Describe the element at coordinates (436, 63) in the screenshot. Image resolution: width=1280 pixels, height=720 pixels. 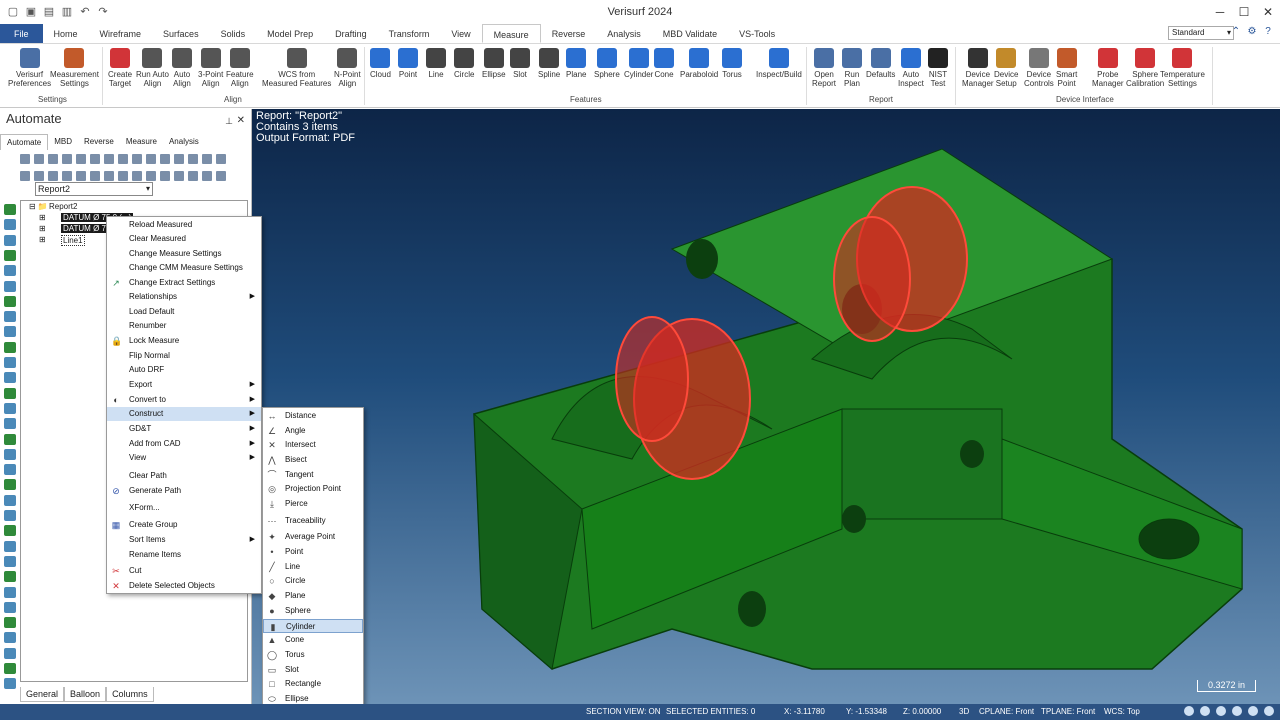
I see `ribbon-button: Line` at that location.